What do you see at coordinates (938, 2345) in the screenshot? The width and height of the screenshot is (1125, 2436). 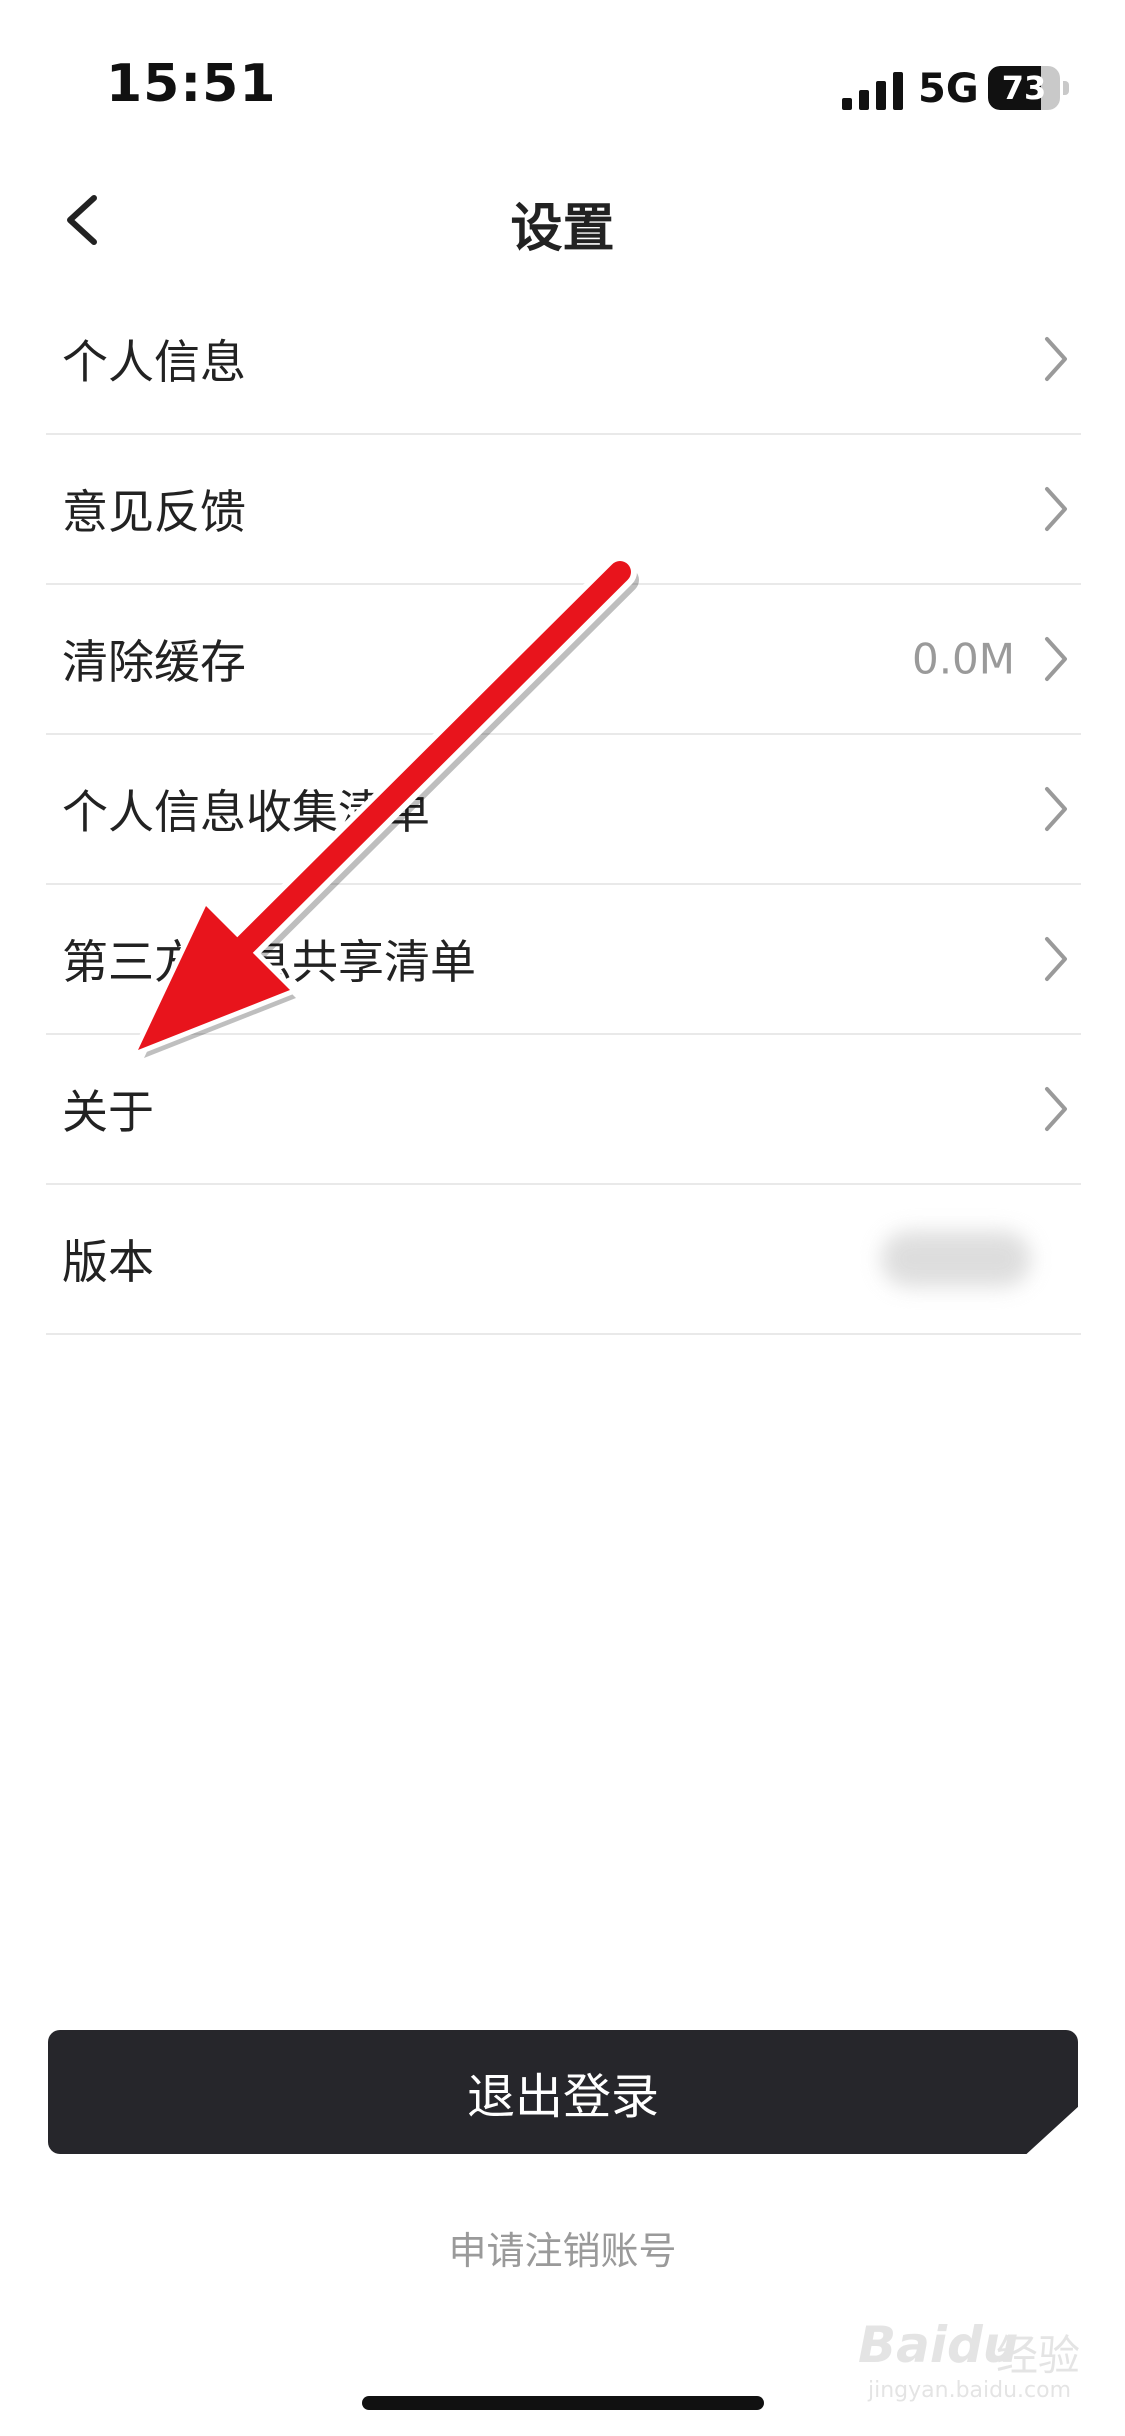 I see `watermark-brand: Baidu` at bounding box center [938, 2345].